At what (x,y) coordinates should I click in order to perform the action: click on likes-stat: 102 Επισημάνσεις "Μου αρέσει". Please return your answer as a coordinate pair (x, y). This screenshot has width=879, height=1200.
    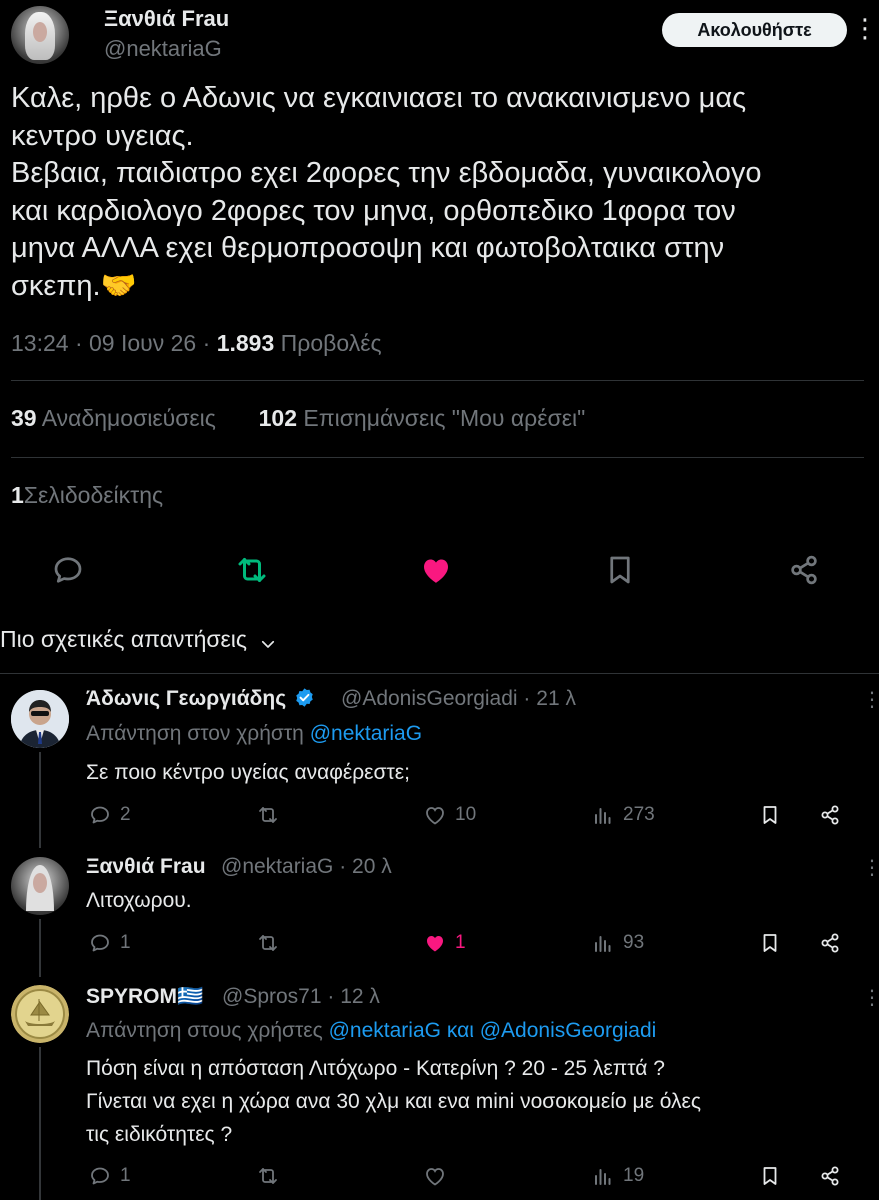
    Looking at the image, I should click on (422, 418).